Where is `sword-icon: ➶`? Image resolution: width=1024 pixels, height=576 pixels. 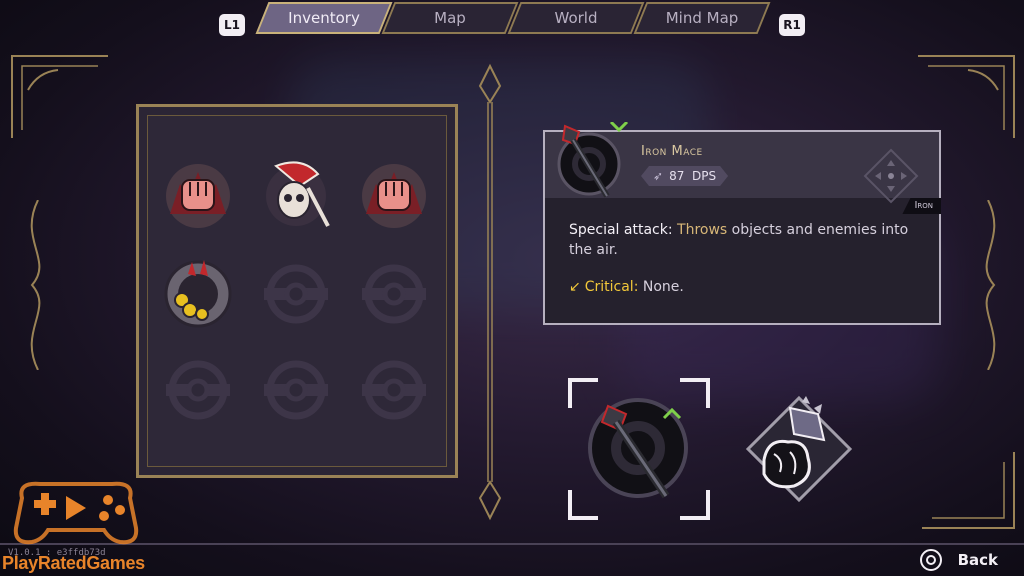 sword-icon: ➶ is located at coordinates (658, 176).